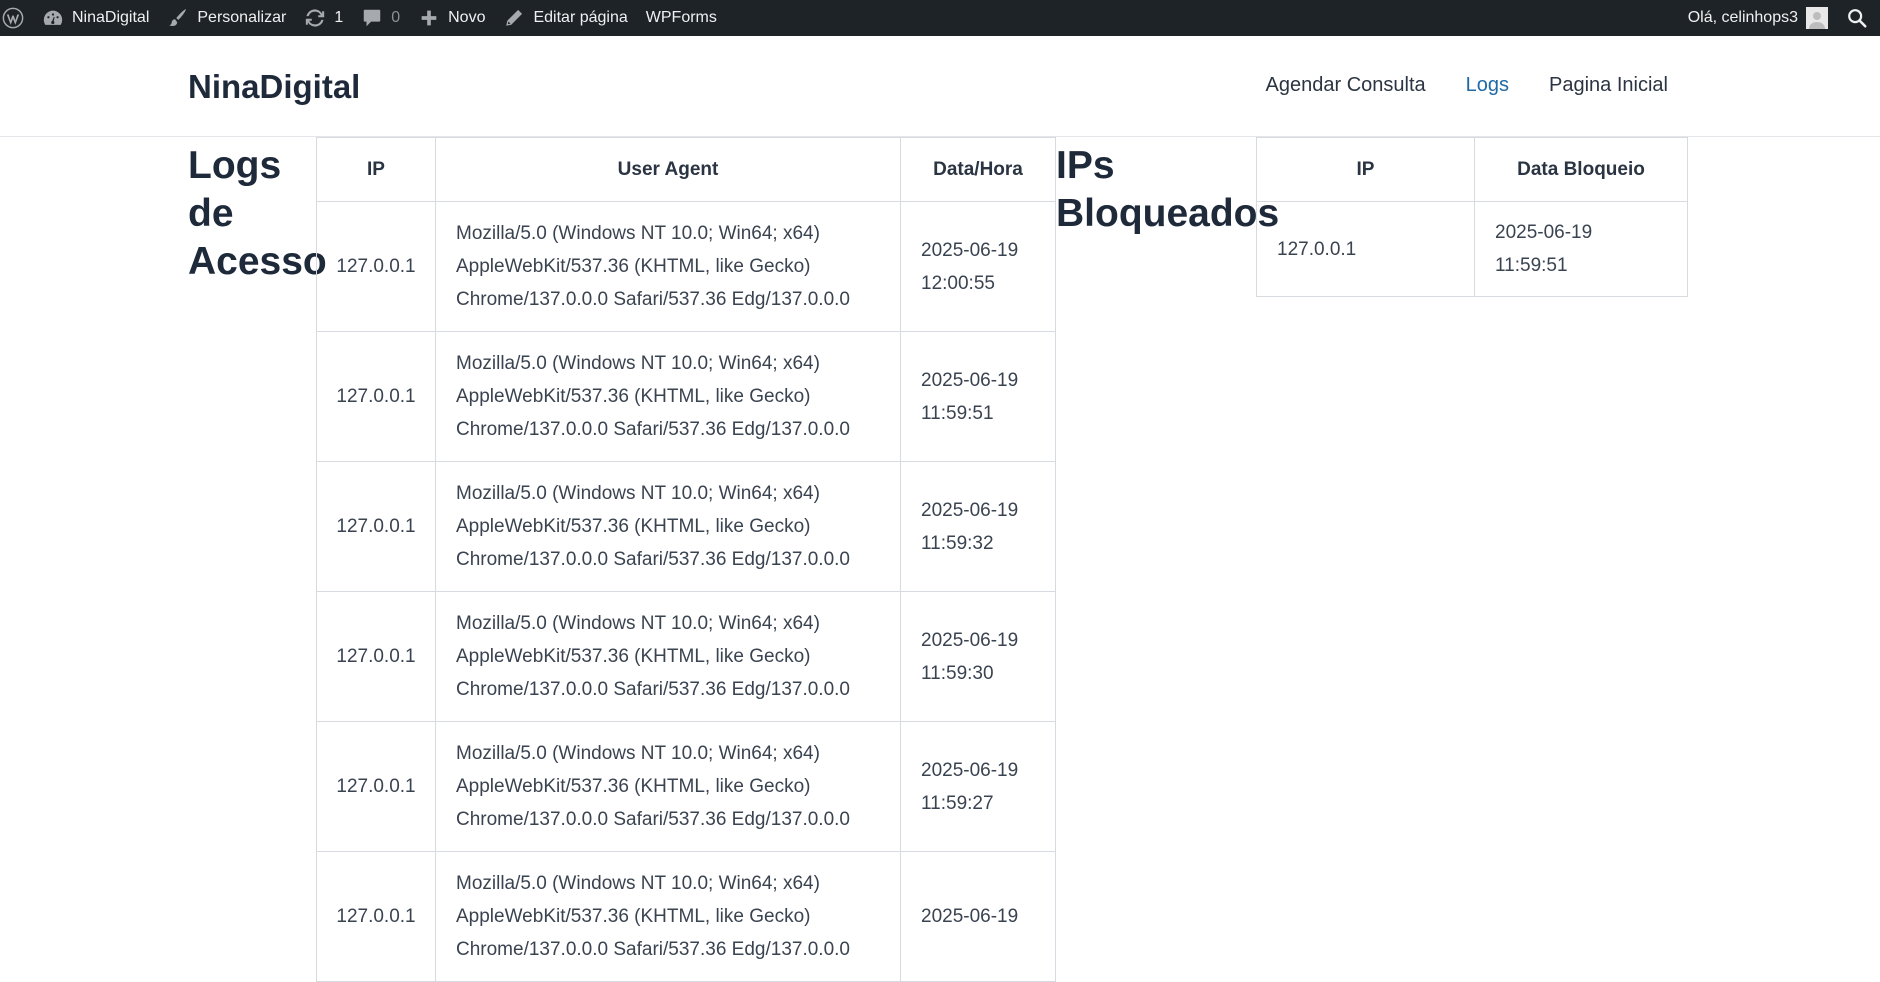  I want to click on updates-link: 1, so click(323, 18).